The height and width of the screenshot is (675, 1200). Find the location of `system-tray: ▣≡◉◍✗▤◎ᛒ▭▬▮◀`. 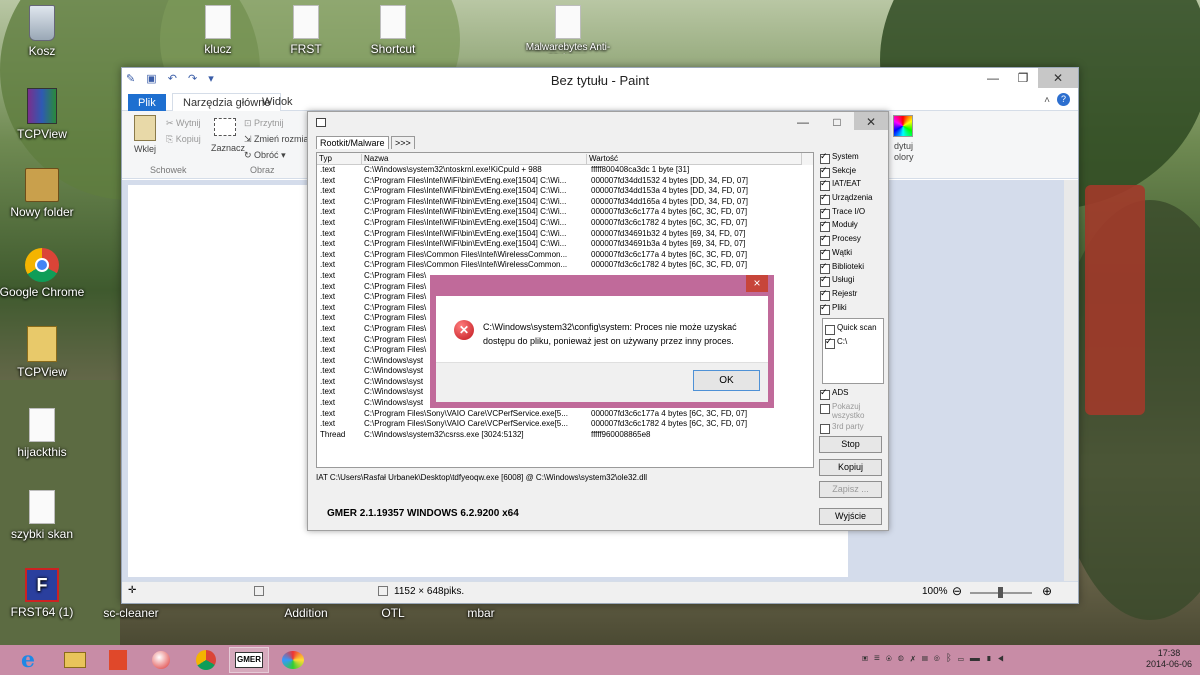

system-tray: ▣≡◉◍✗▤◎ᛒ▭▬▮◀ is located at coordinates (936, 658).